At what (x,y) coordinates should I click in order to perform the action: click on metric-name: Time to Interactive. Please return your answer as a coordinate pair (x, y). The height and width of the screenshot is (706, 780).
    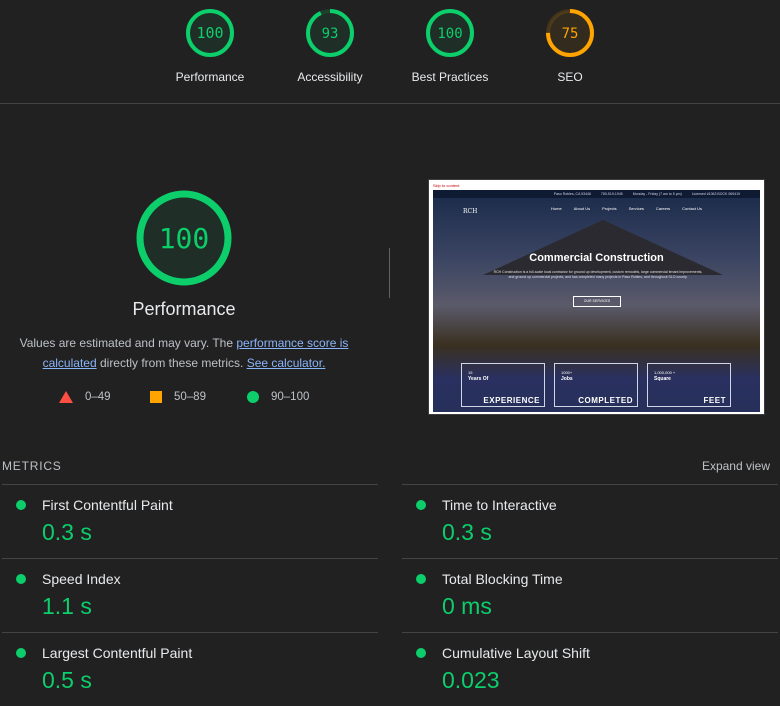
    Looking at the image, I should click on (499, 505).